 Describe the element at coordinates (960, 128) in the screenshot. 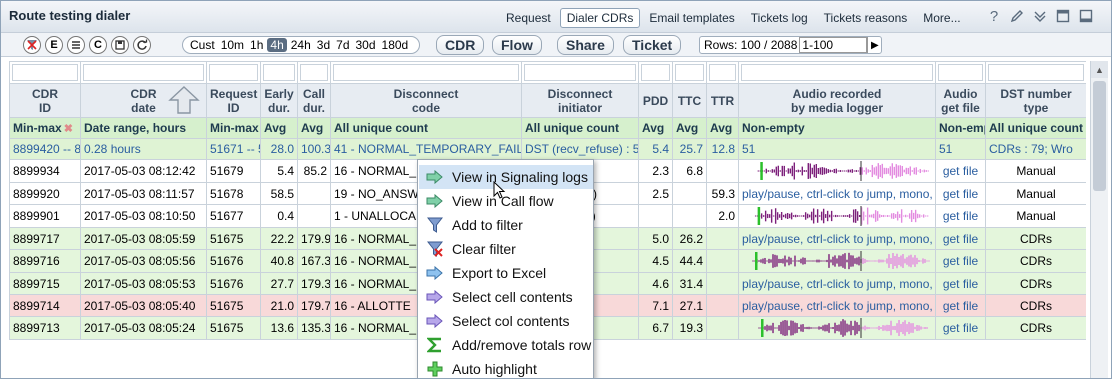

I see `aggregate-cell: Non-empty` at that location.